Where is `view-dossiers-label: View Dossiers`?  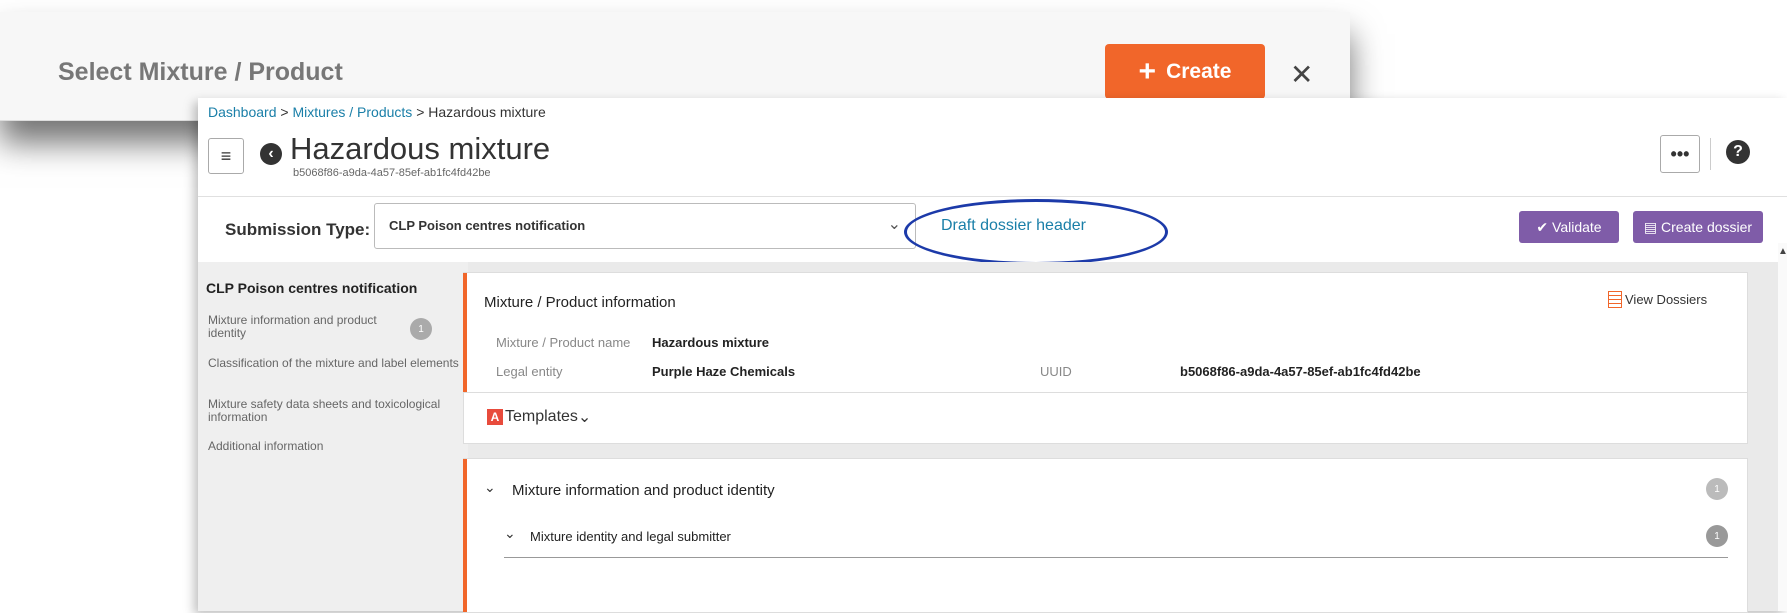 view-dossiers-label: View Dossiers is located at coordinates (1666, 299).